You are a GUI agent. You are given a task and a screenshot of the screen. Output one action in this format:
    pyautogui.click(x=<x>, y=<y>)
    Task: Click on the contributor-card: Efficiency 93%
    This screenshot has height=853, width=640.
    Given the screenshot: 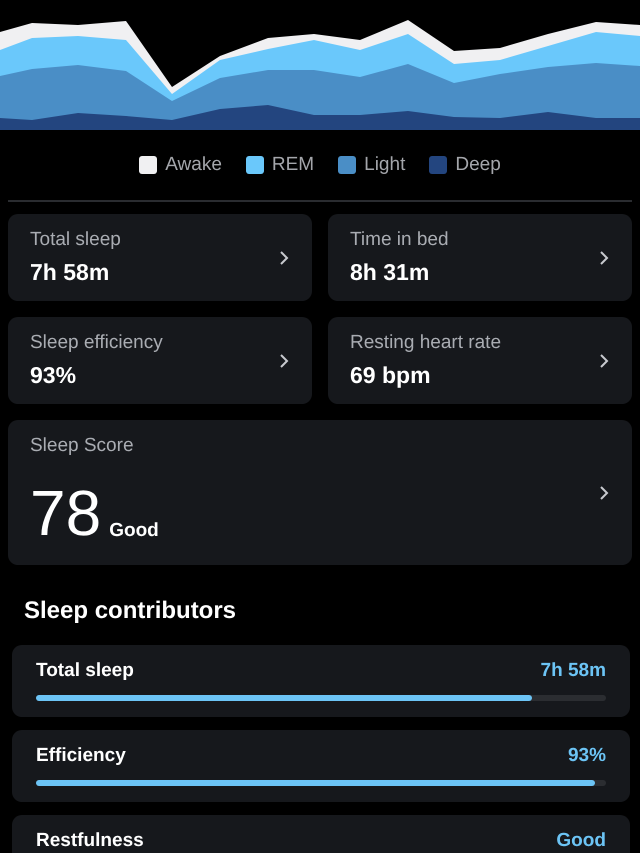 What is the action you would take?
    pyautogui.click(x=321, y=766)
    